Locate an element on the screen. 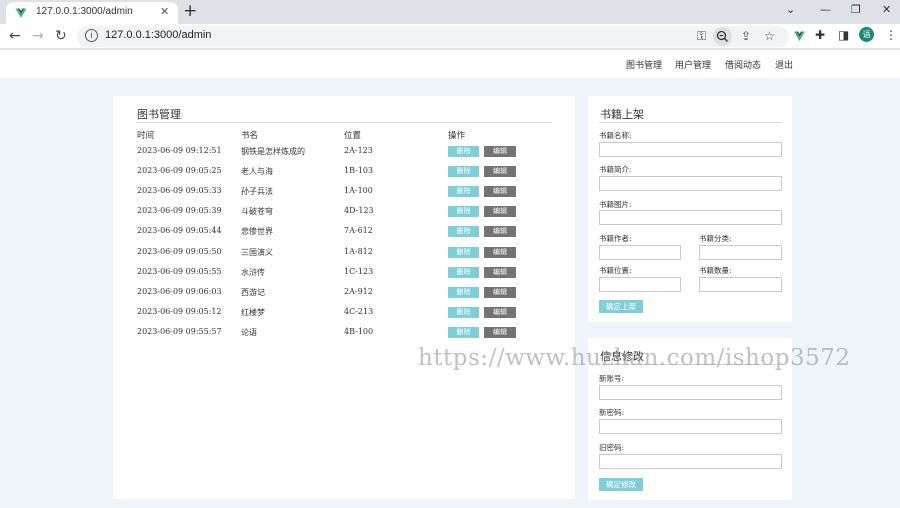 This screenshot has height=508, width=900. column-header-actions: 操作 is located at coordinates (457, 136).